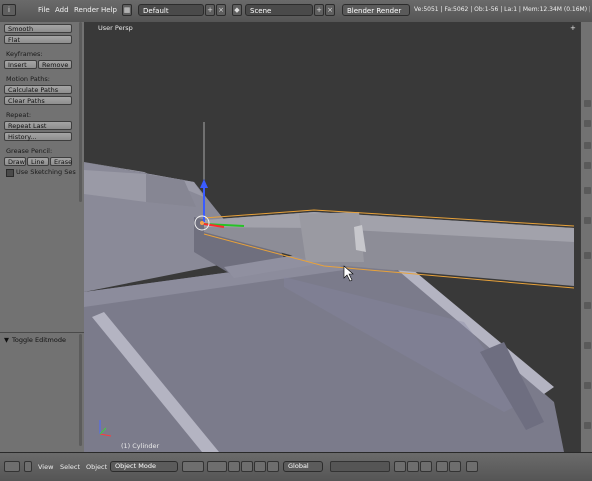 The image size is (592, 481). What do you see at coordinates (221, 10) in the screenshot?
I see `remove-layout-button: ×` at bounding box center [221, 10].